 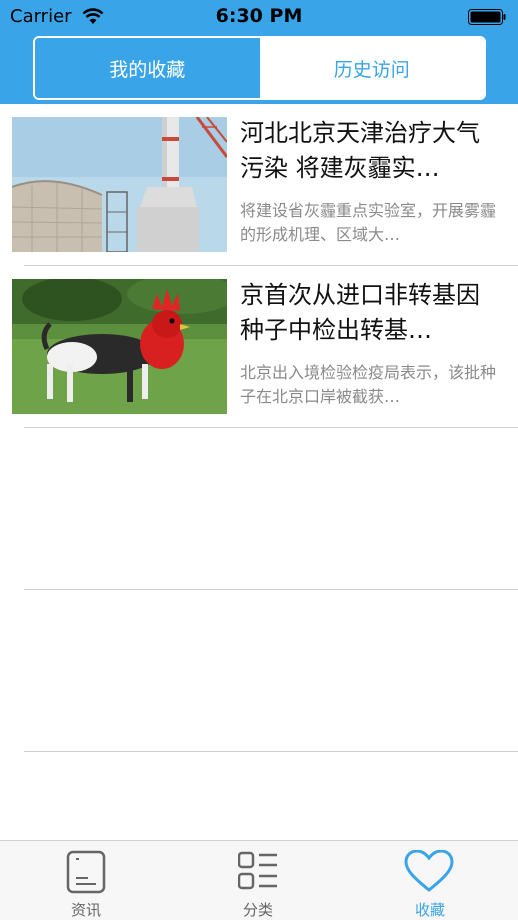 I want to click on rooster-dog-photo, so click(x=119, y=346).